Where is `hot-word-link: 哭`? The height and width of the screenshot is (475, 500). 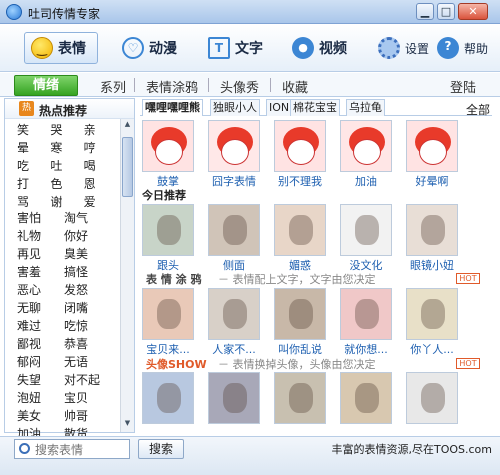
hot-word-link: 哭 is located at coordinates (66, 130).